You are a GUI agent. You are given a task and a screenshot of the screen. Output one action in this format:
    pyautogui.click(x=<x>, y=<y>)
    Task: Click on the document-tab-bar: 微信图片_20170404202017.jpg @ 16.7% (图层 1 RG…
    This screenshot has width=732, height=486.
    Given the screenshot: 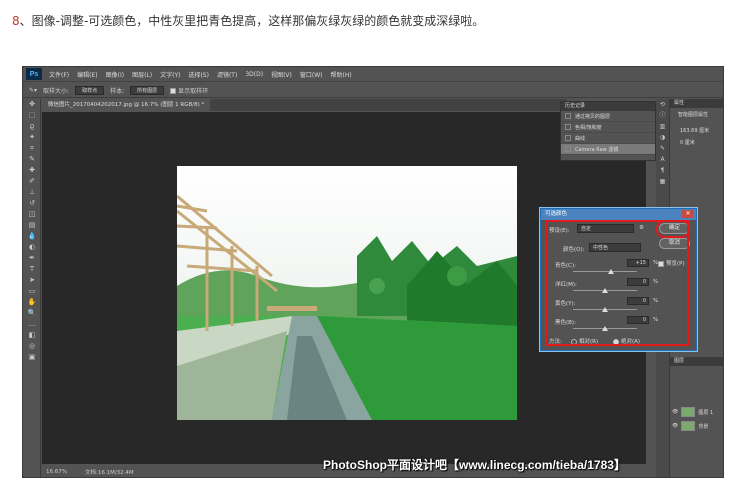 What is the action you would take?
    pyautogui.click(x=304, y=105)
    